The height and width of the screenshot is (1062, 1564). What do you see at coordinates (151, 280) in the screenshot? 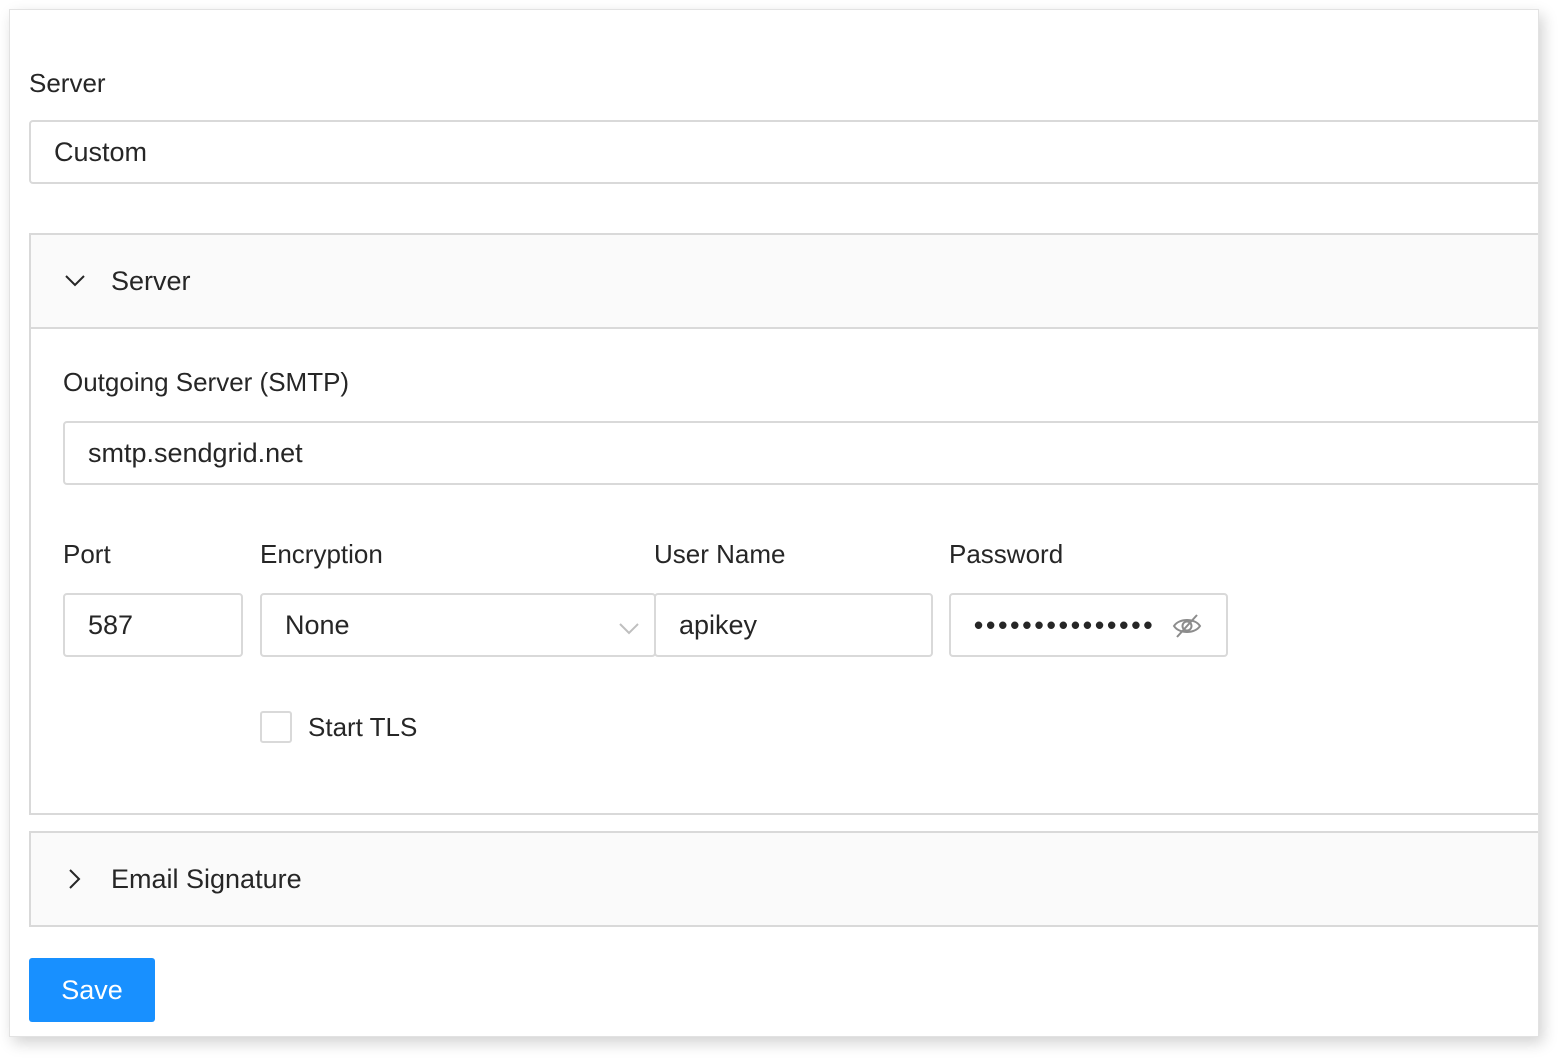
I see `server-panel-title: Server` at bounding box center [151, 280].